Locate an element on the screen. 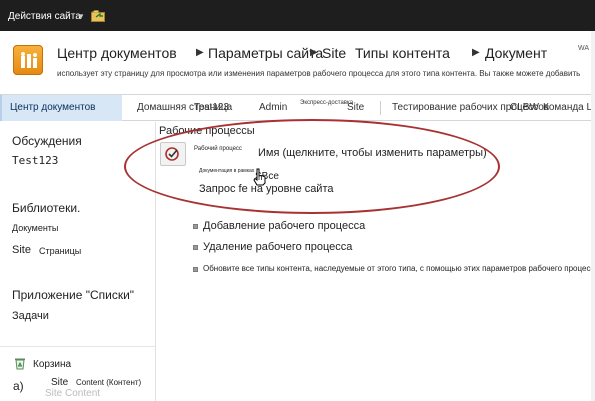 Image resolution: width=595 pixels, height=401 pixels. breadcrumb-document-center: Центр документов is located at coordinates (117, 53).